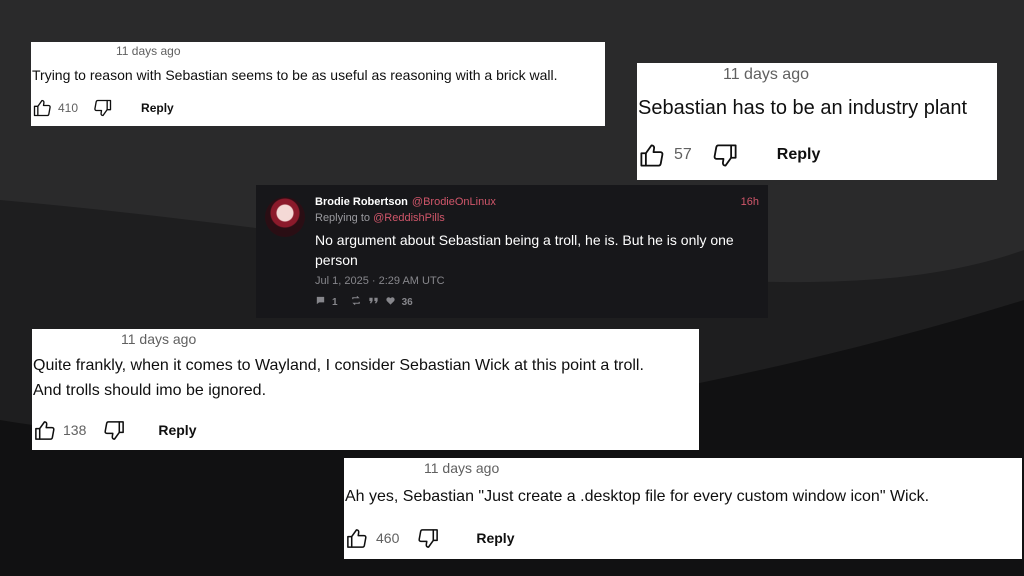  What do you see at coordinates (373, 302) in the screenshot?
I see `quote-icon` at bounding box center [373, 302].